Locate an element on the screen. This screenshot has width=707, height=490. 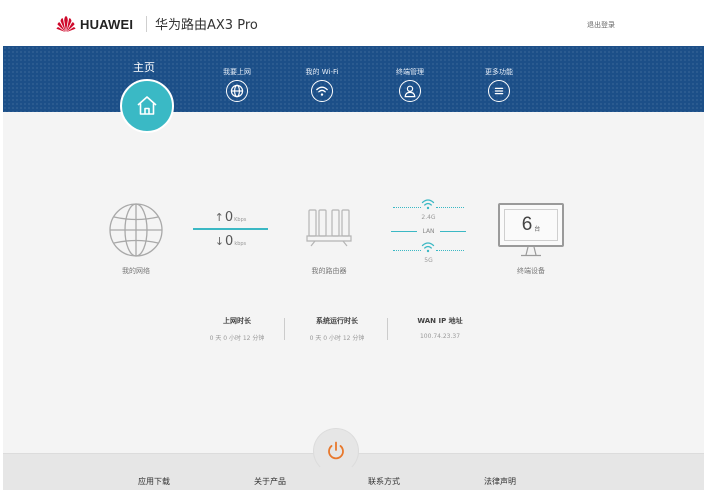
wifi-5g-icon is located at coordinates (428, 247).